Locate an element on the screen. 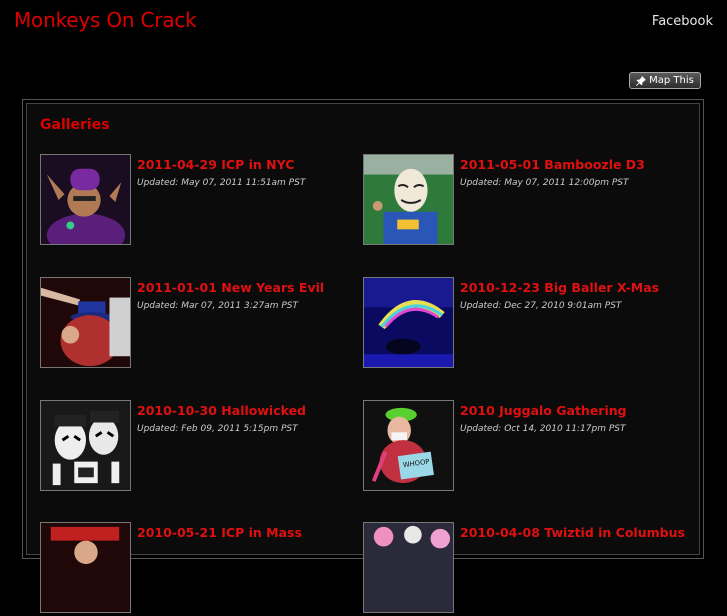 Image resolution: width=727 pixels, height=616 pixels. pin-icon is located at coordinates (641, 80).